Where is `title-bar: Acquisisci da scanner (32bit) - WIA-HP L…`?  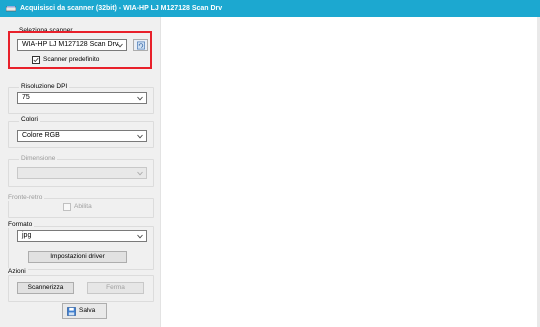
title-bar: Acquisisci da scanner (32bit) - WIA-HP L… is located at coordinates (270, 8).